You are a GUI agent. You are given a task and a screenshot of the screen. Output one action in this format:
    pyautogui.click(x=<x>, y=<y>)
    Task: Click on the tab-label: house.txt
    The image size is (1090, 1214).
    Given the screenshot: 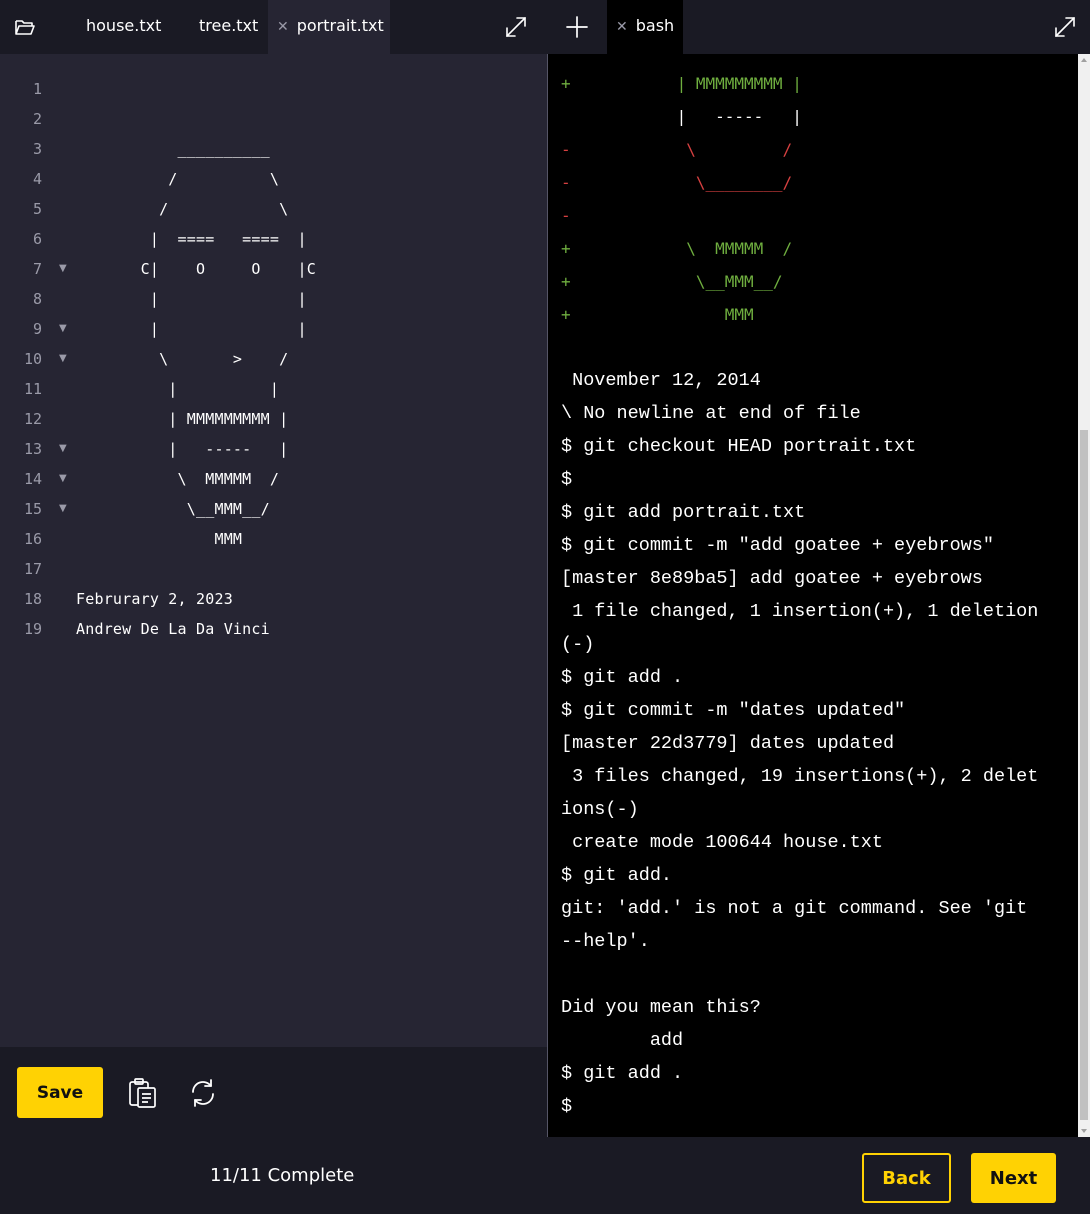 What is the action you would take?
    pyautogui.click(x=124, y=25)
    